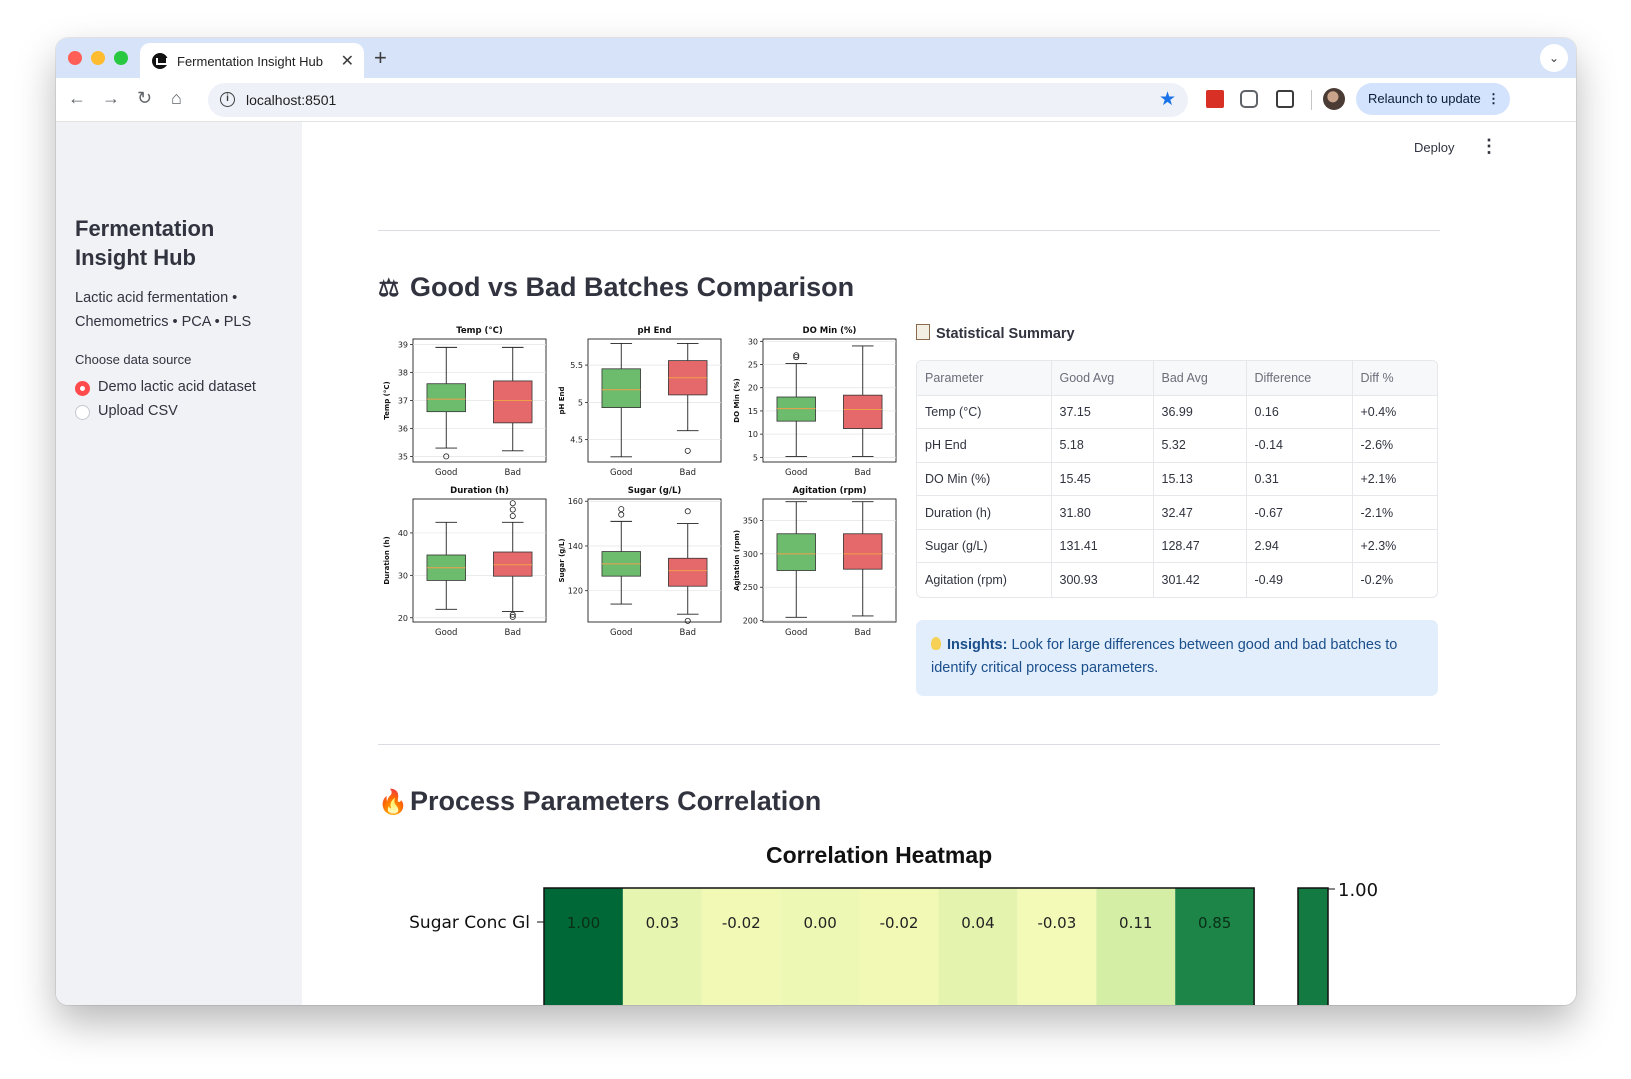 The width and height of the screenshot is (1631, 1079). I want to click on column-header: Difference, so click(1299, 378).